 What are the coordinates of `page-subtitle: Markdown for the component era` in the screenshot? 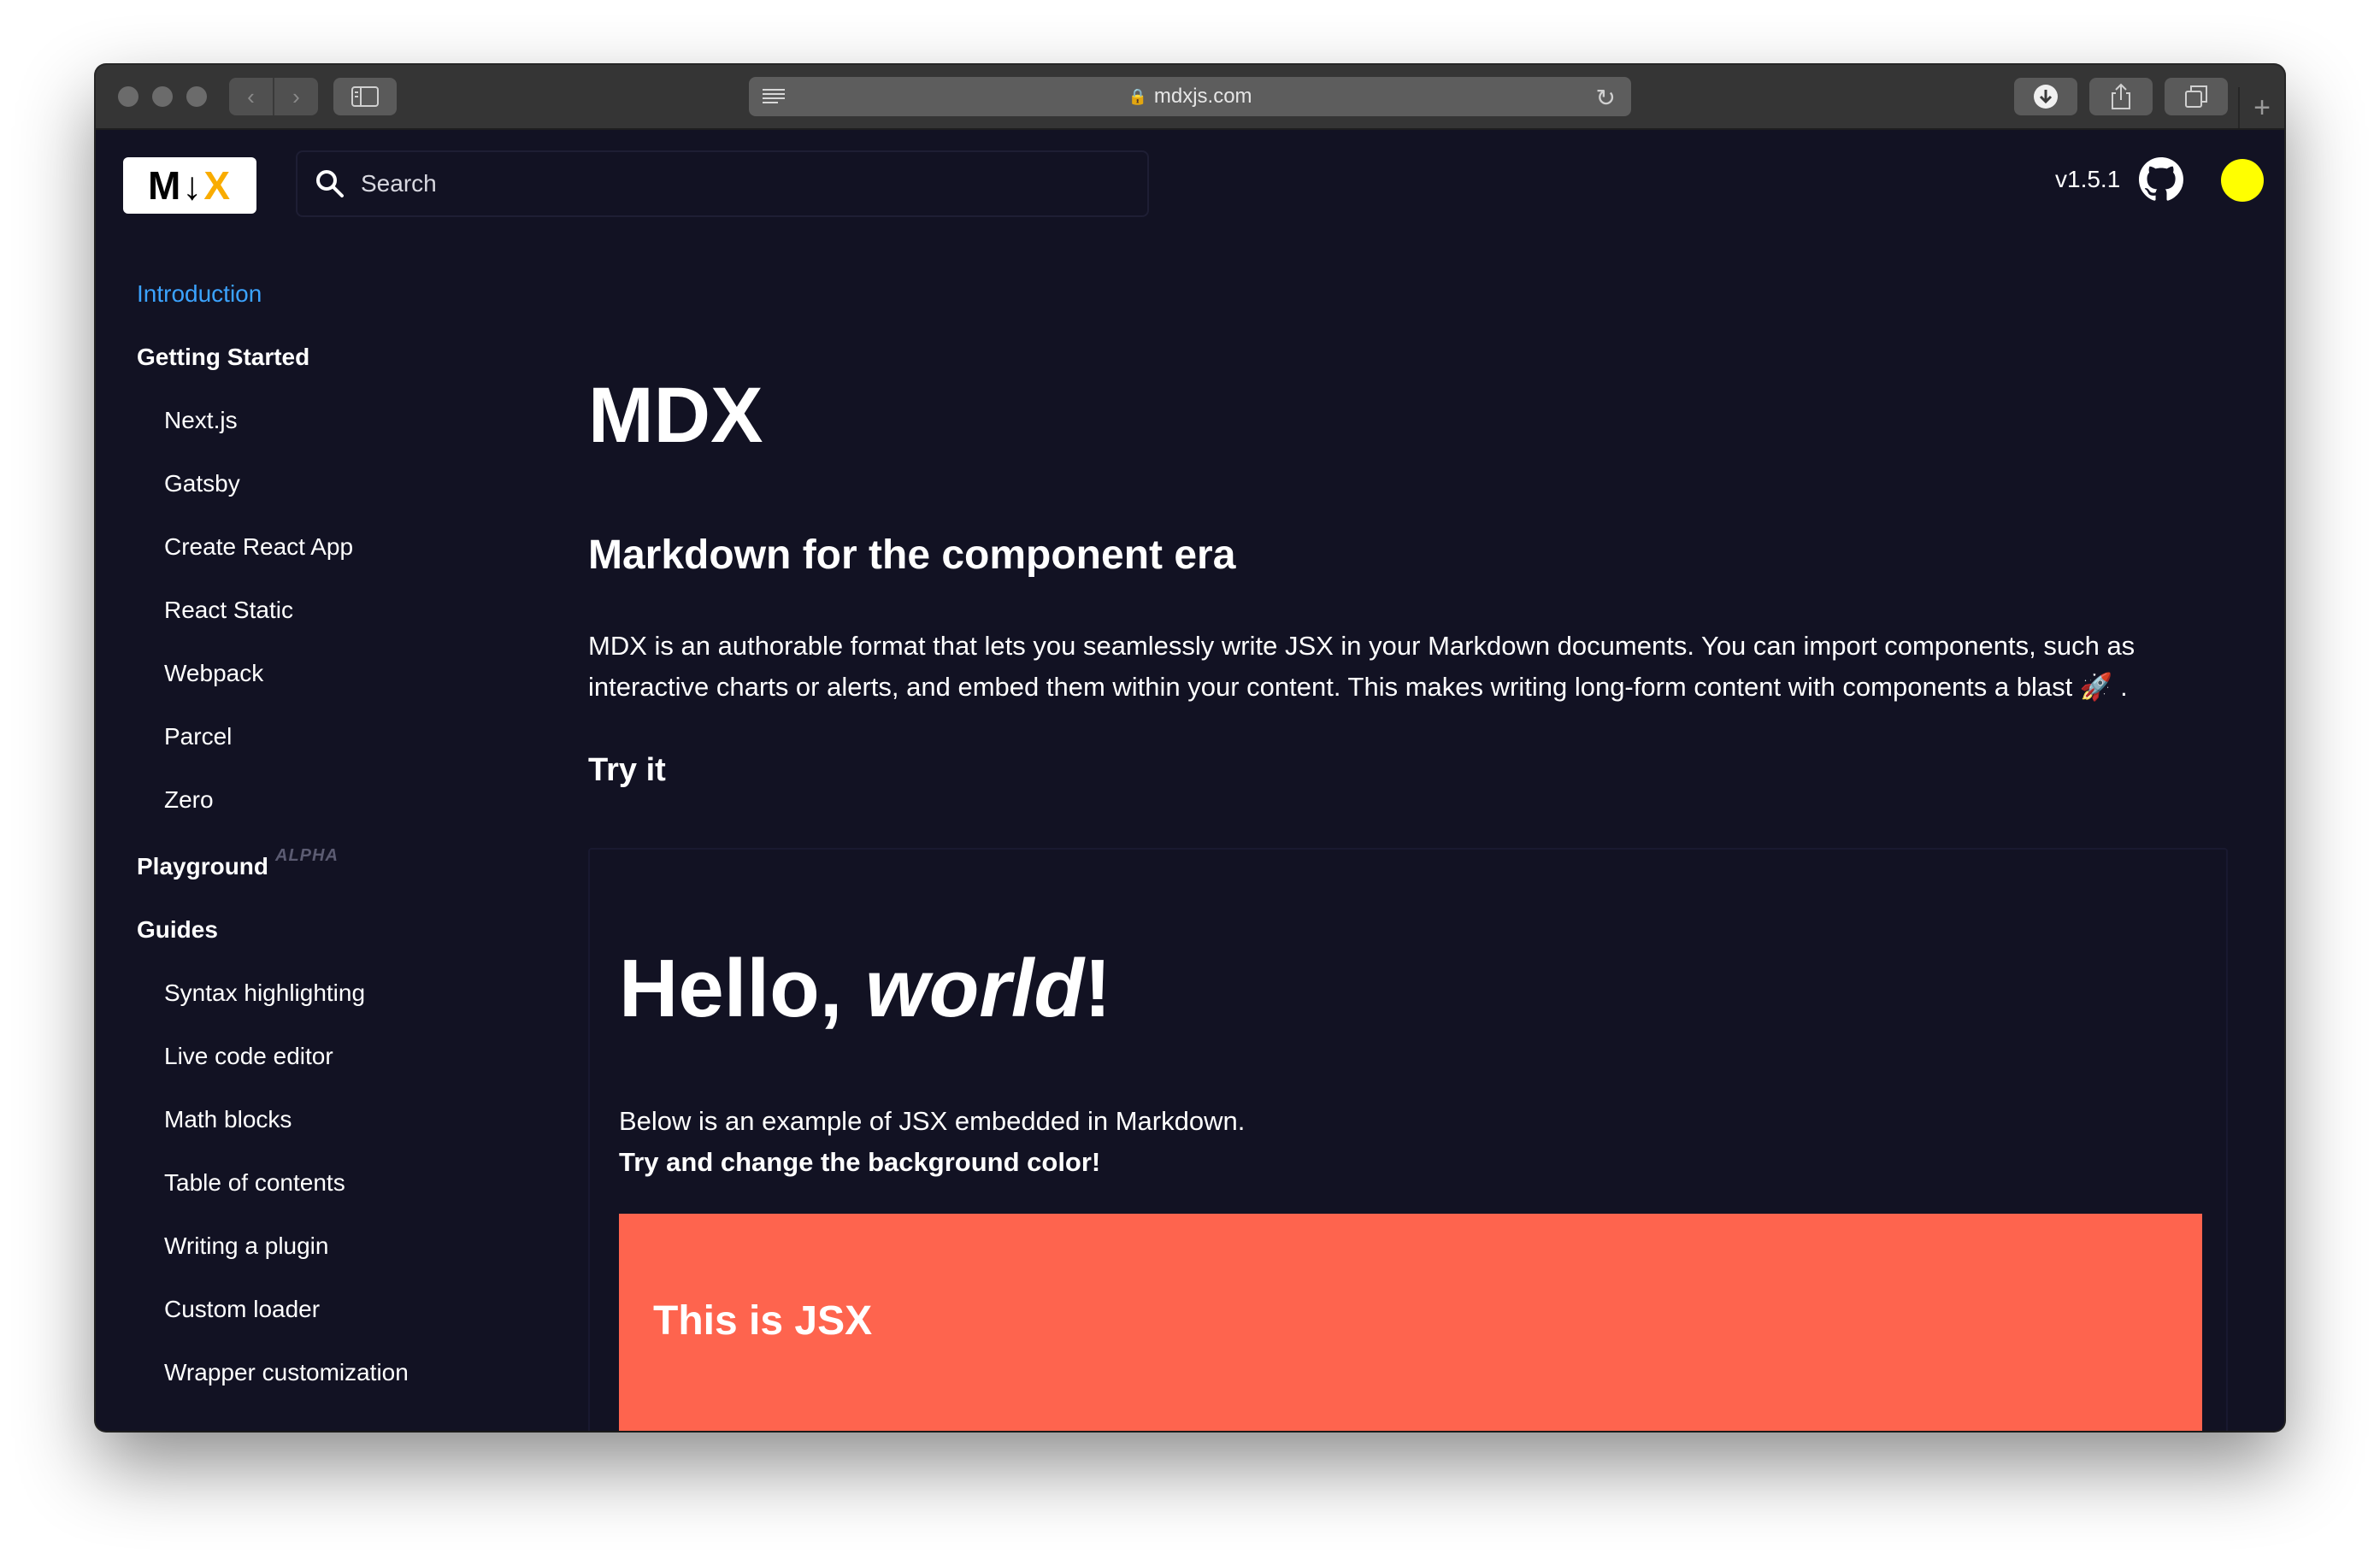 It's located at (912, 555).